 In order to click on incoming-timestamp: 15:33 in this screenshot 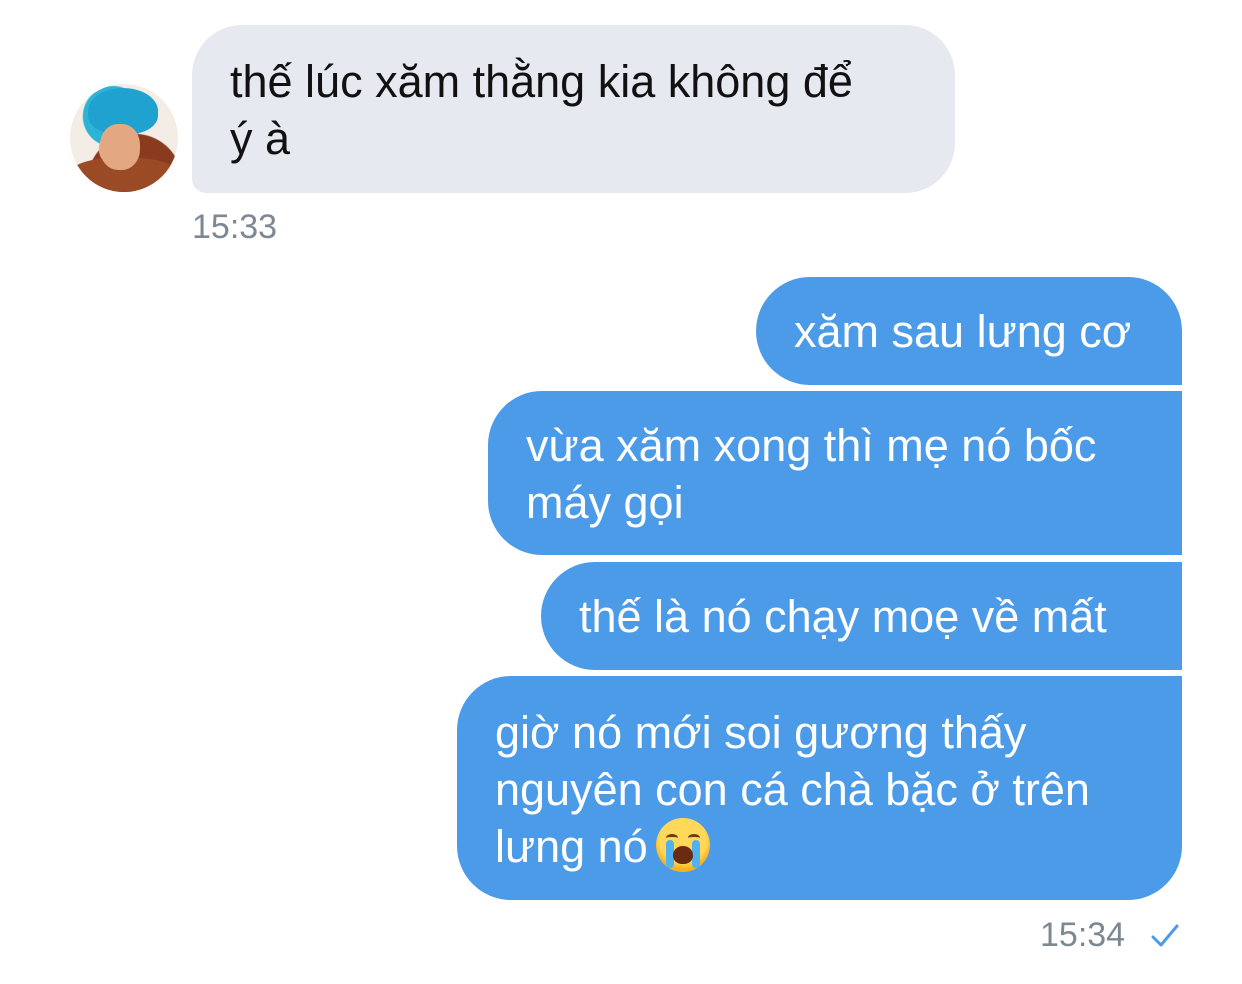, I will do `click(235, 227)`.